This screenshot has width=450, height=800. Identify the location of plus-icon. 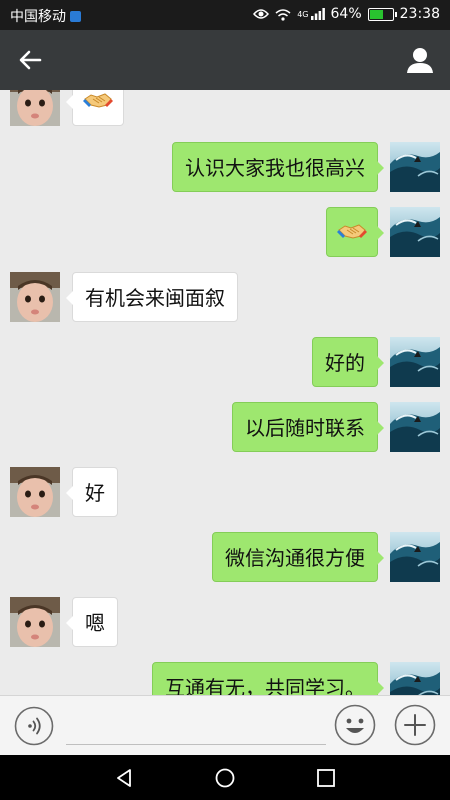
(415, 725).